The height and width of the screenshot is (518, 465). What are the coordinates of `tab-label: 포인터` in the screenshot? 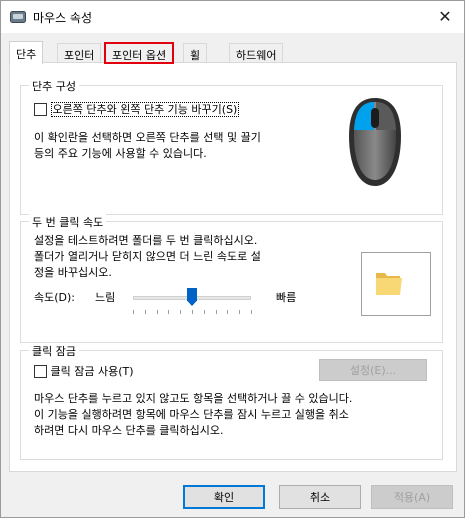 It's located at (79, 55).